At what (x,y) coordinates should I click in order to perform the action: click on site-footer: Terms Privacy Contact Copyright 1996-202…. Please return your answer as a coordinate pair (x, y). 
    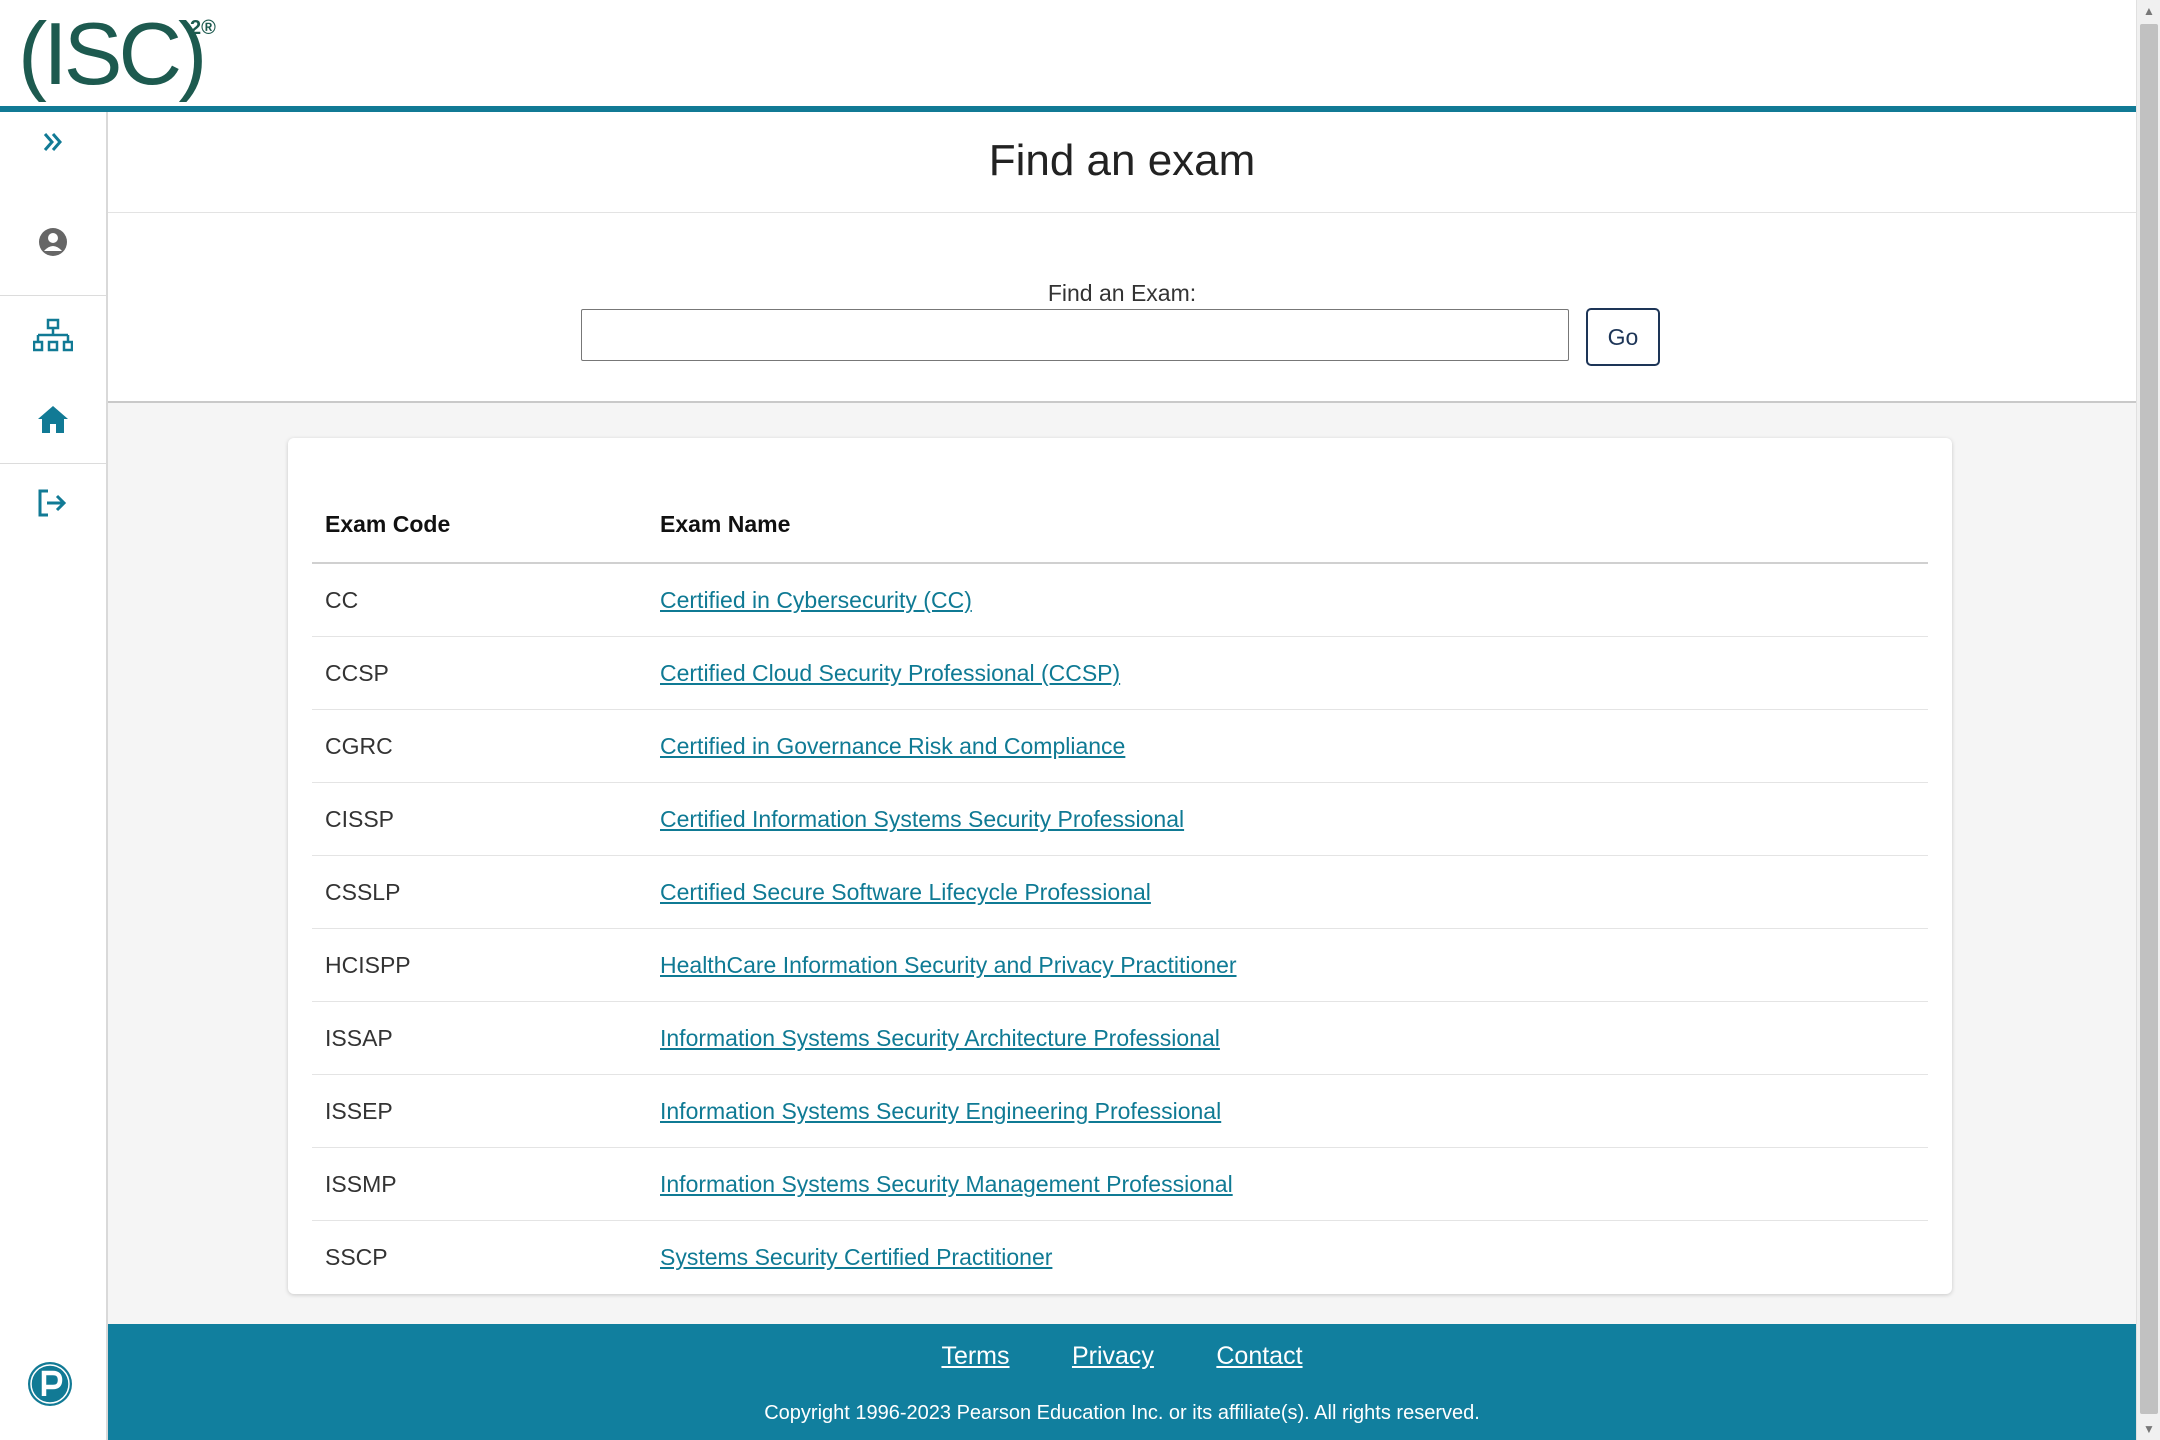
    Looking at the image, I should click on (1122, 1382).